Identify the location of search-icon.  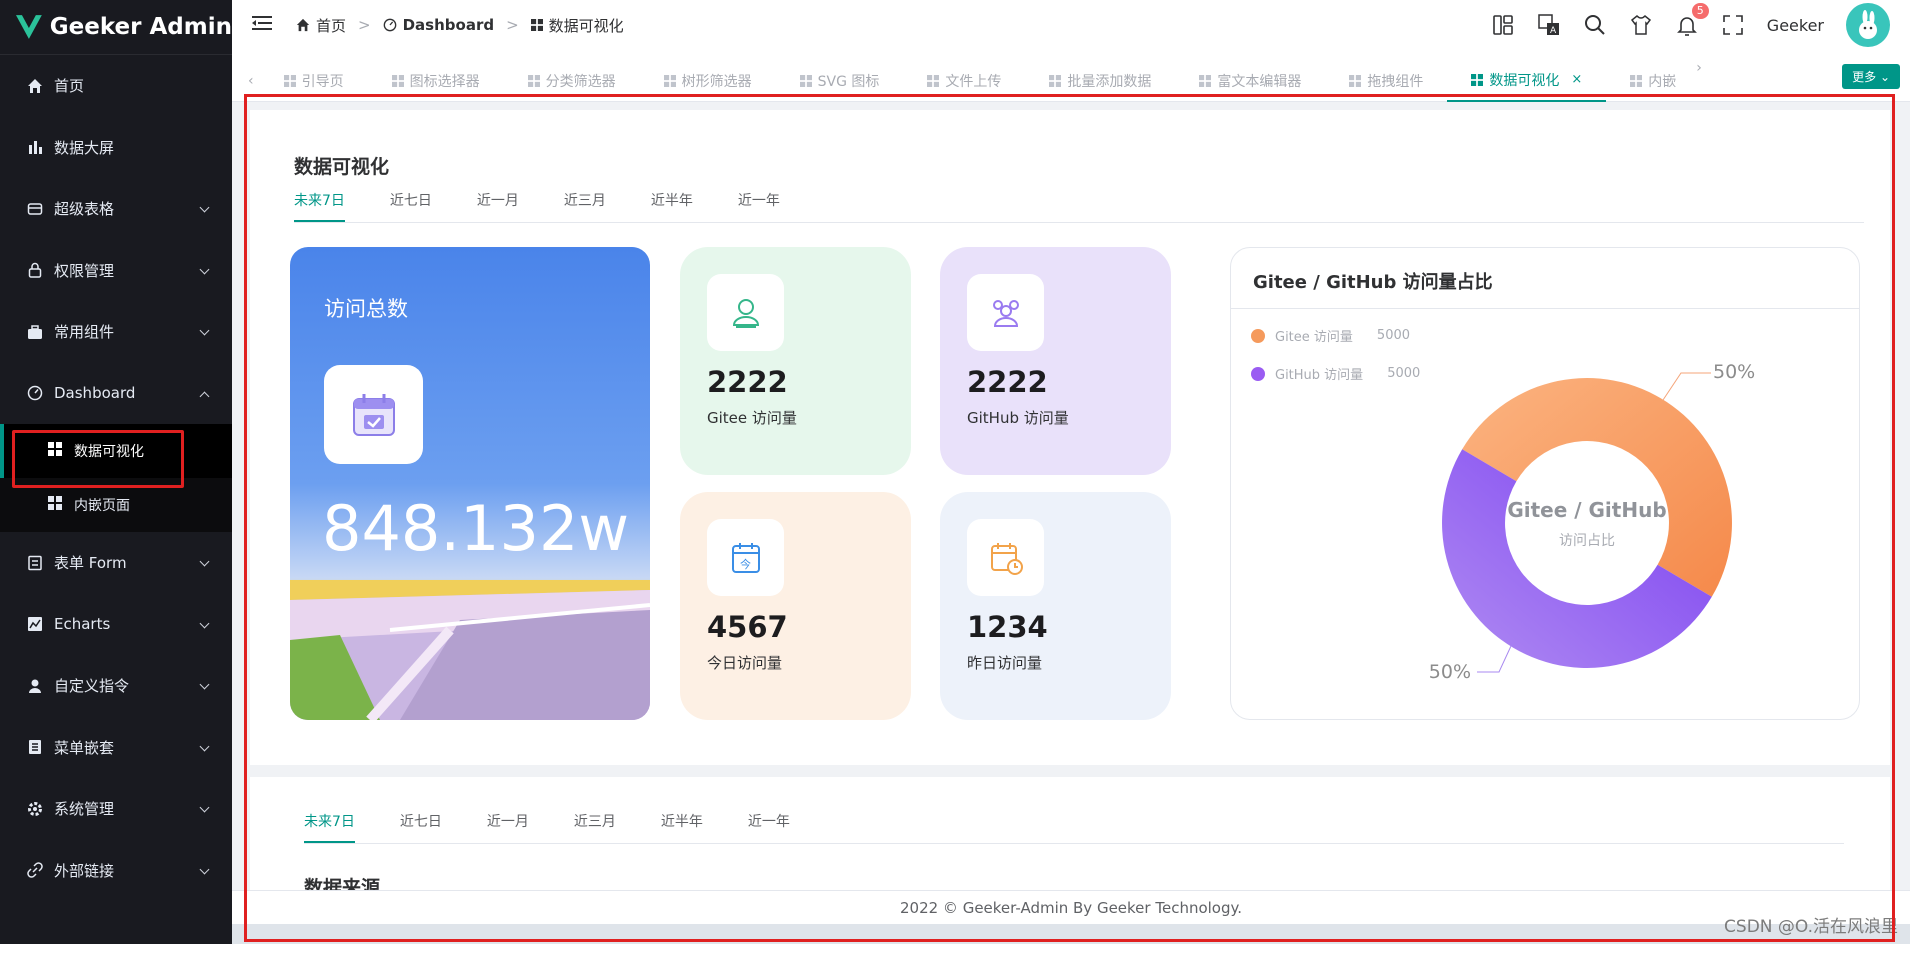
(1595, 25).